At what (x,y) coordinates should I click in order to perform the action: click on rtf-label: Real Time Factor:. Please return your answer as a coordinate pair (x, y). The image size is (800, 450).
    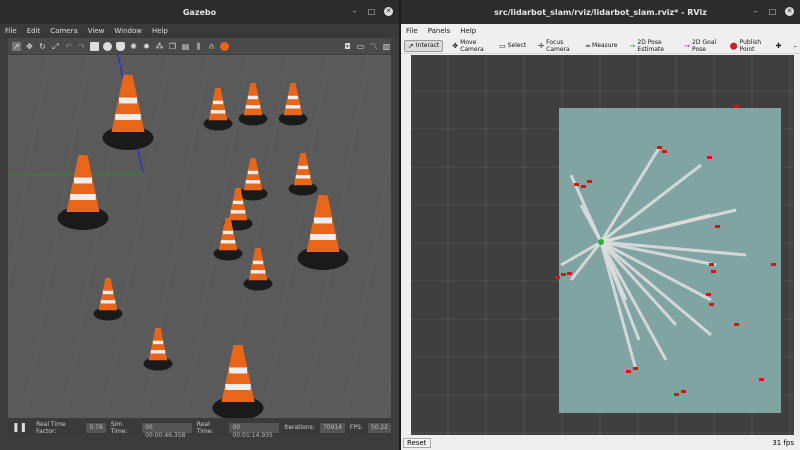
    Looking at the image, I should click on (51, 427).